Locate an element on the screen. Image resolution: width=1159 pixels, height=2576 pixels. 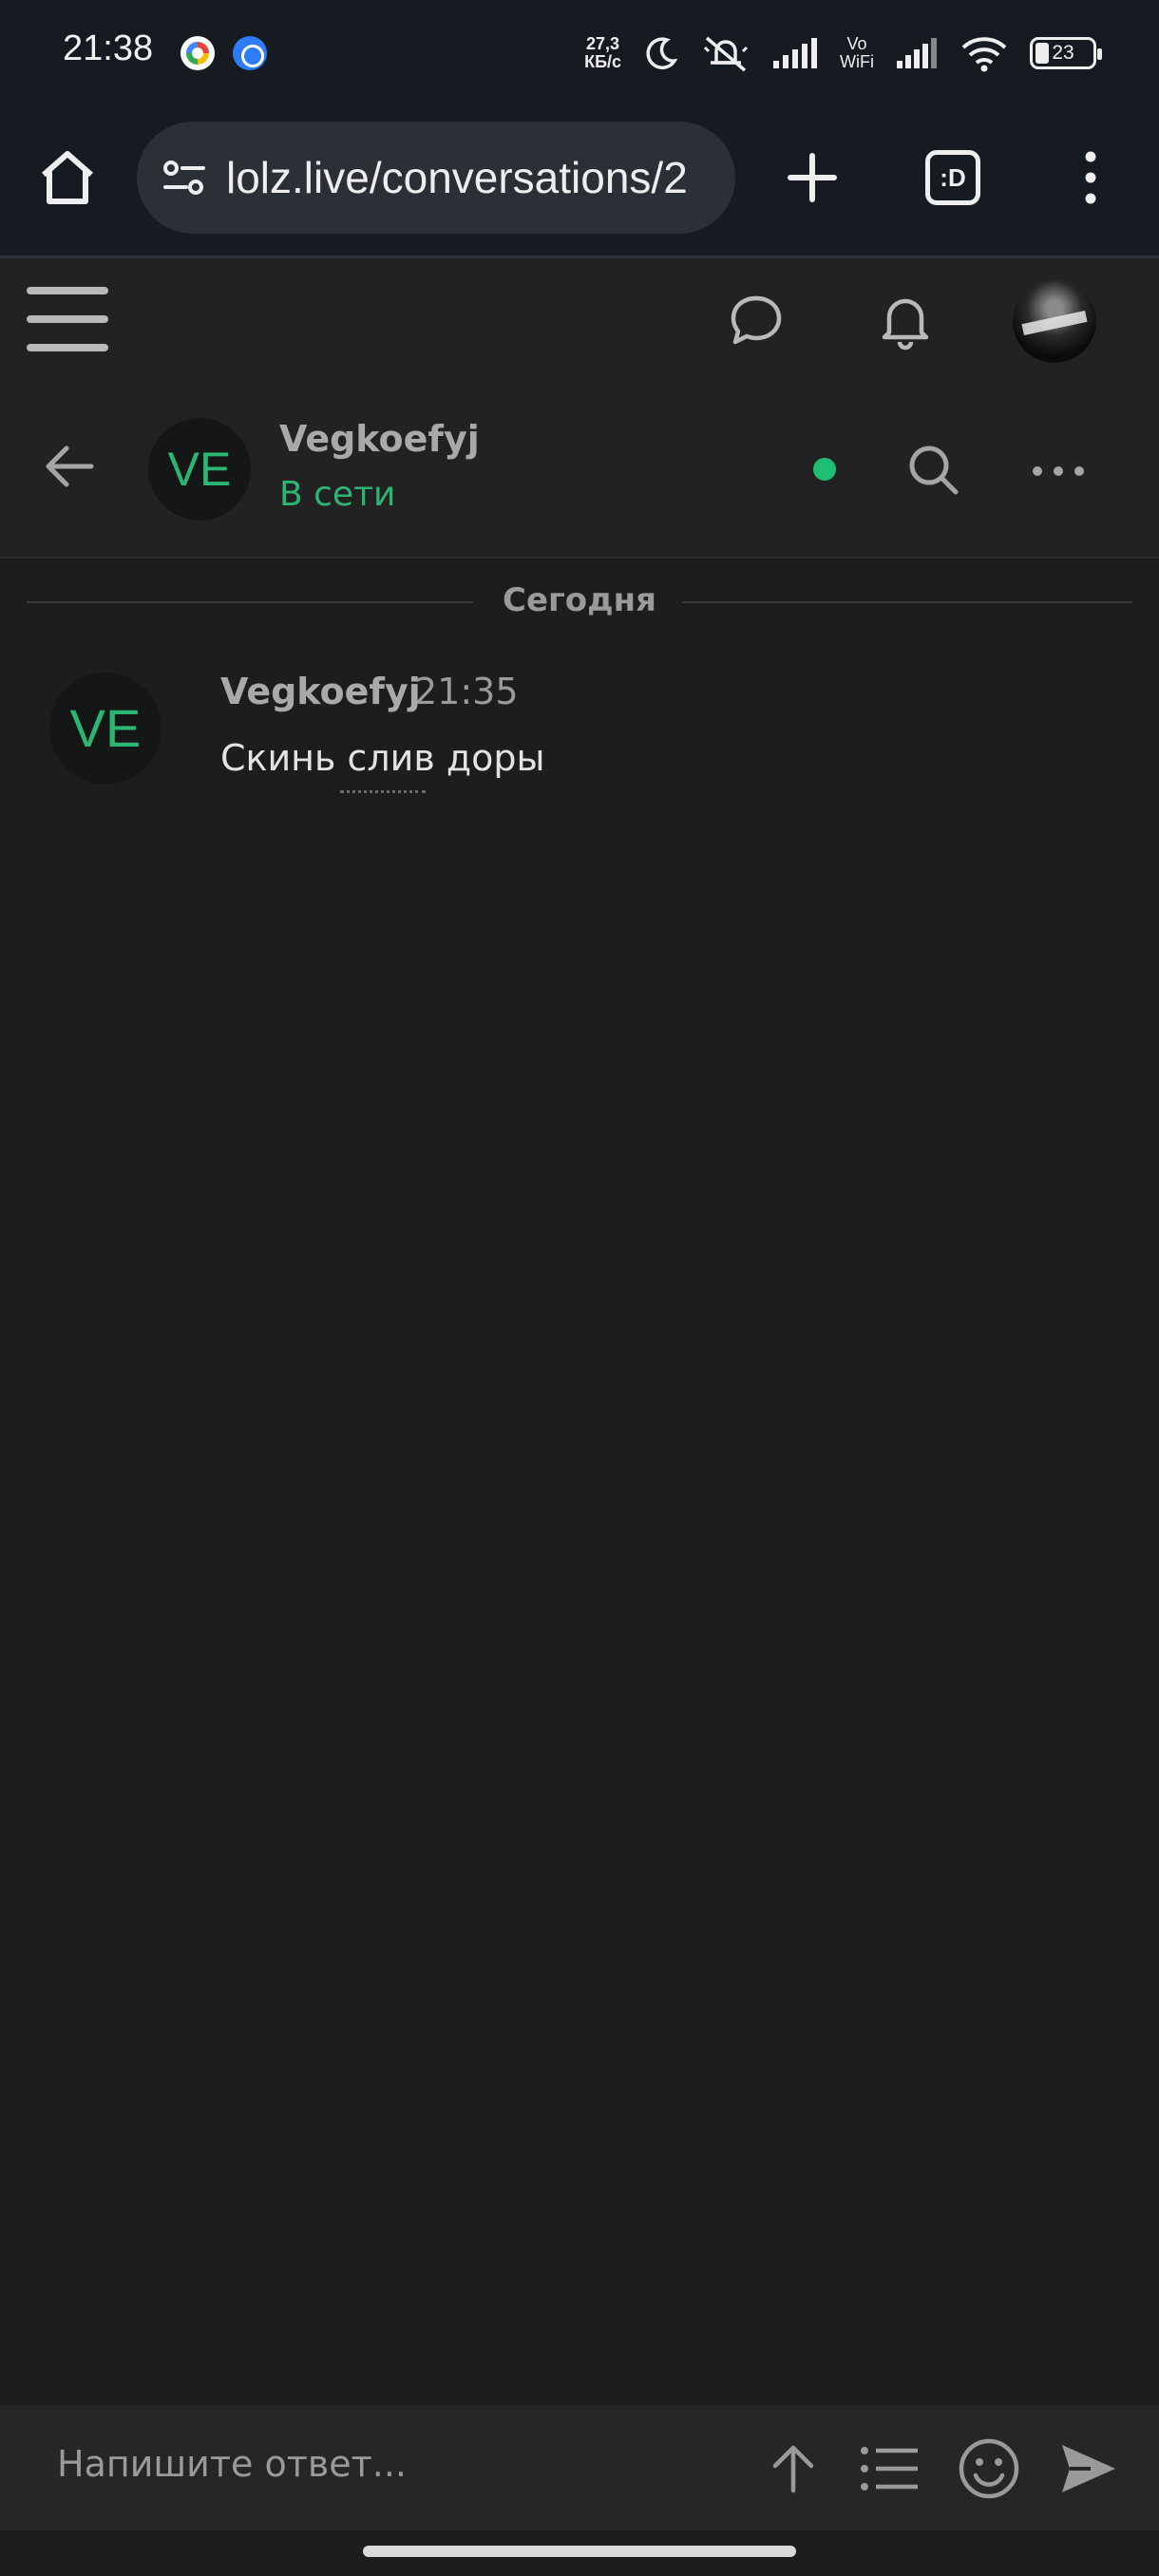
network-speed: 27,3 КБ/с is located at coordinates (603, 52).